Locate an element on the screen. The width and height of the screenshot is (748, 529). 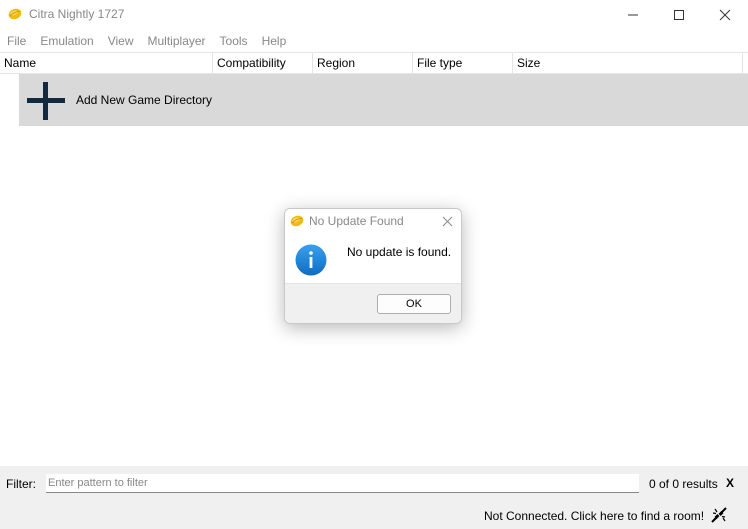
column-name: Name is located at coordinates (106, 63).